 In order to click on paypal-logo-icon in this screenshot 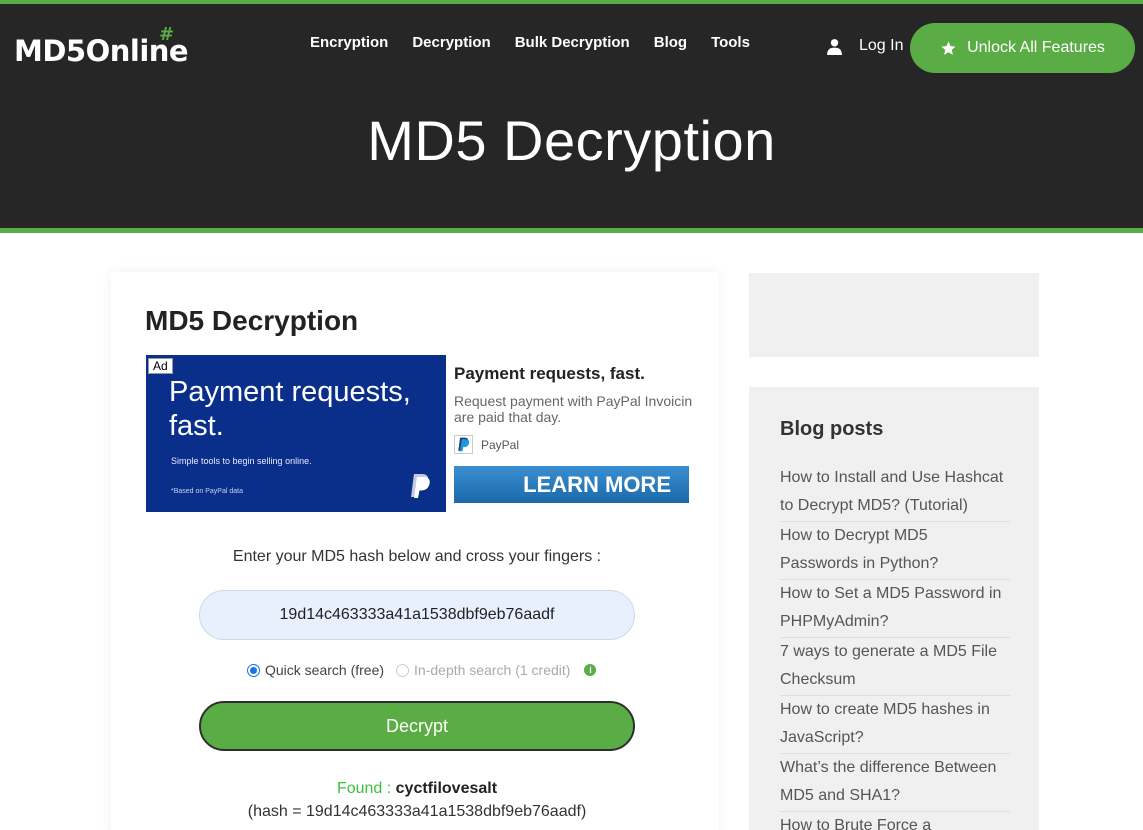, I will do `click(420, 486)`.